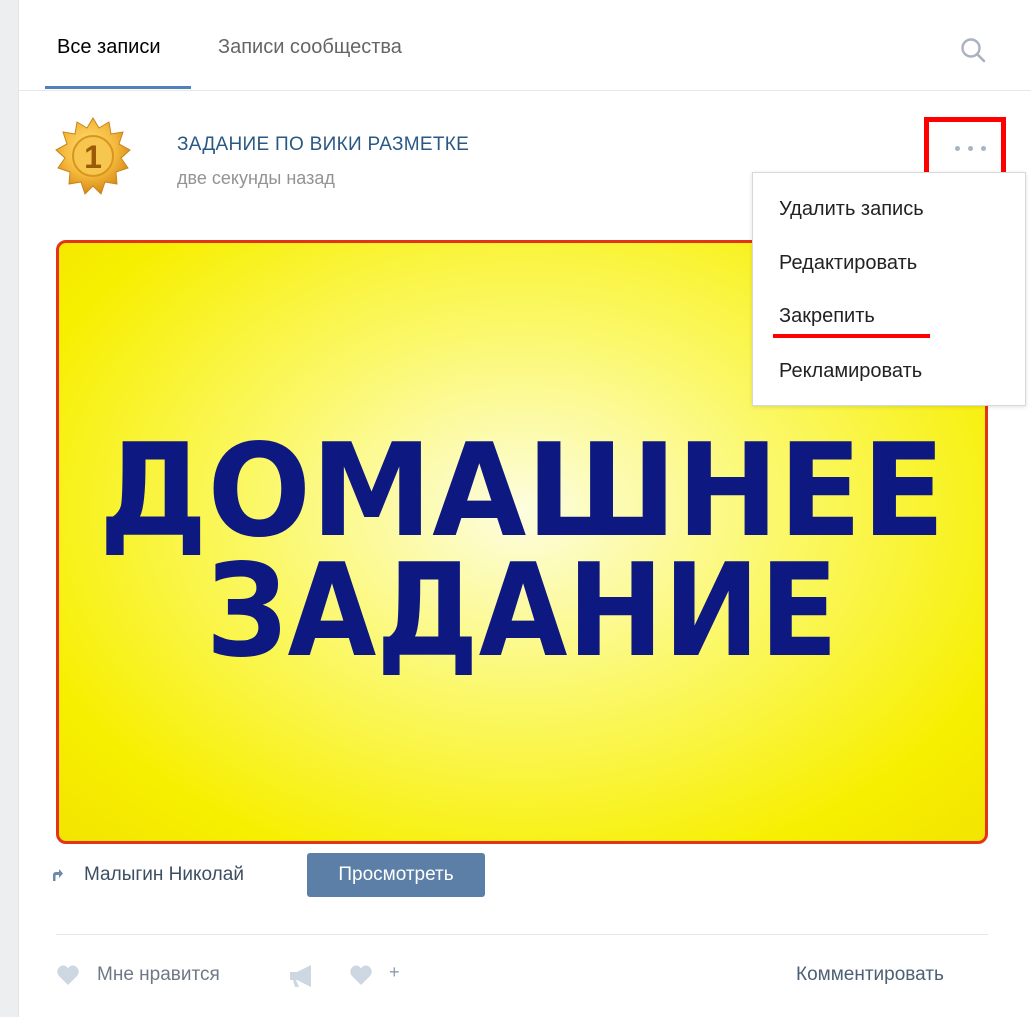  I want to click on comment-button: Комментировать, so click(870, 975).